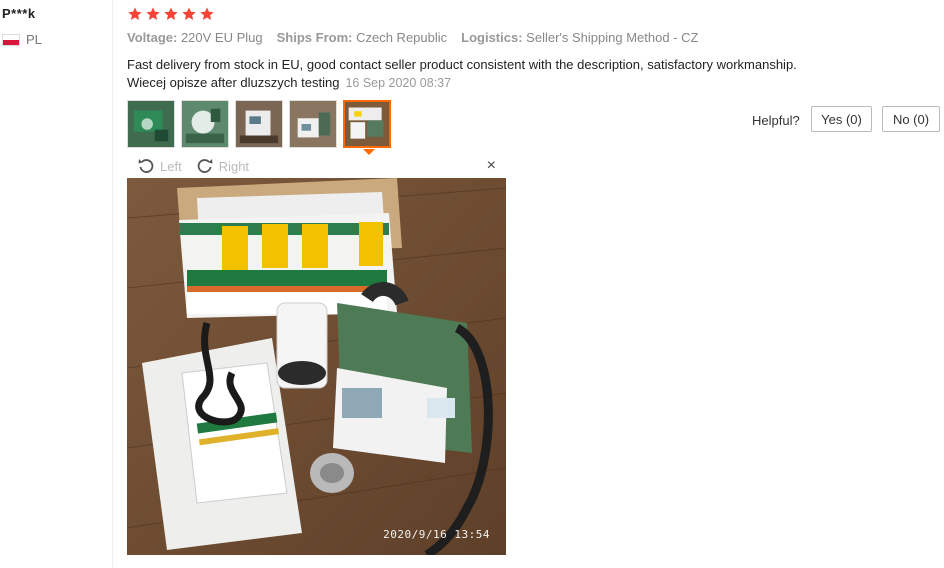  Describe the element at coordinates (367, 124) in the screenshot. I see `thumbnail-5-selected` at that location.